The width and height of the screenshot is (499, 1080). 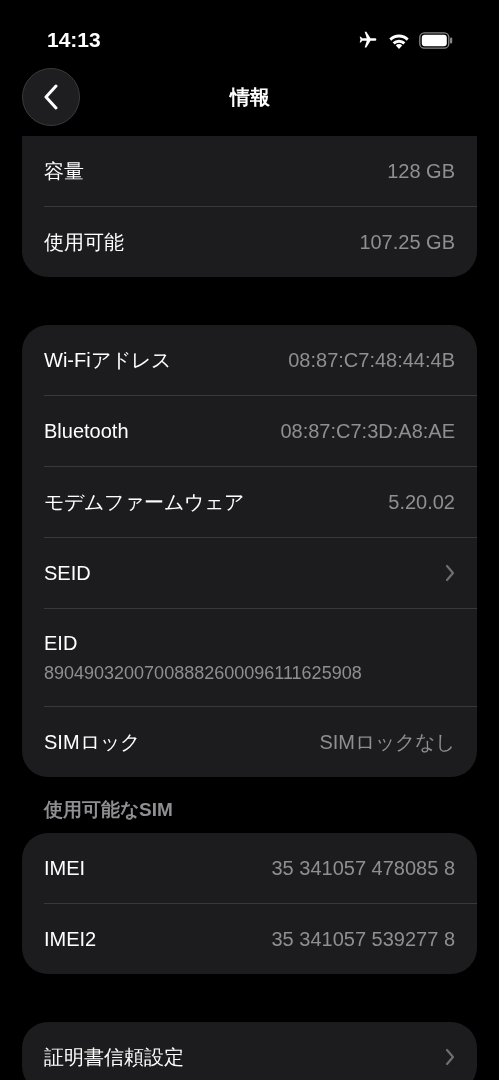 I want to click on row-label: 容量, so click(x=64, y=171).